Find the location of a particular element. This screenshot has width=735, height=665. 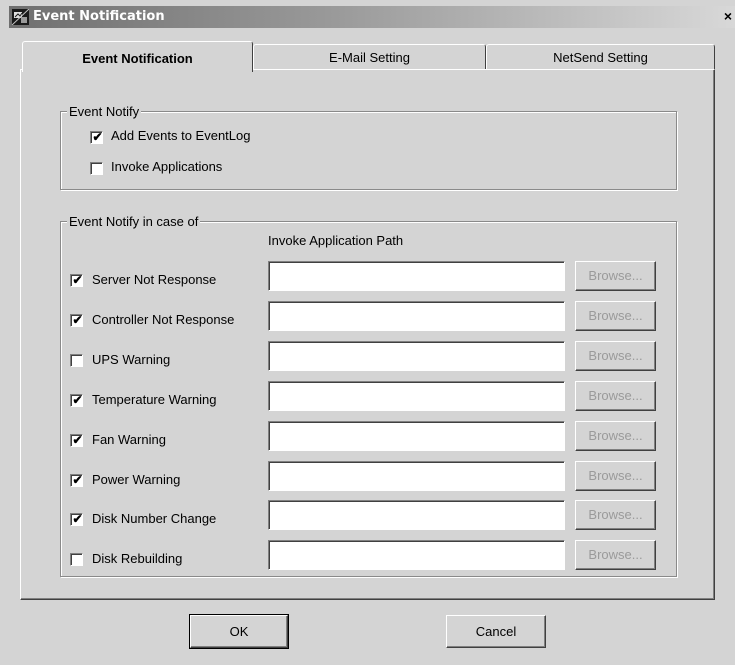

cancel-label: Cancel is located at coordinates (496, 631).